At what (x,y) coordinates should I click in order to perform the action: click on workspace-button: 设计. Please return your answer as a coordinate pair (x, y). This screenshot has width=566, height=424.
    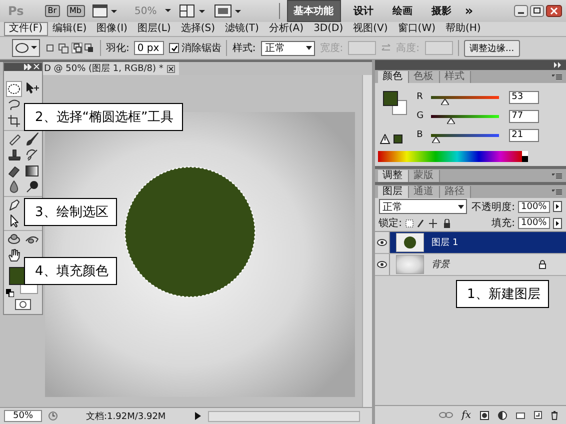
    Looking at the image, I should click on (364, 11).